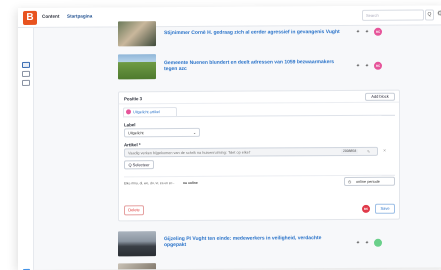  What do you see at coordinates (350, 151) in the screenshot?
I see `article-id-chip: 2008858` at bounding box center [350, 151].